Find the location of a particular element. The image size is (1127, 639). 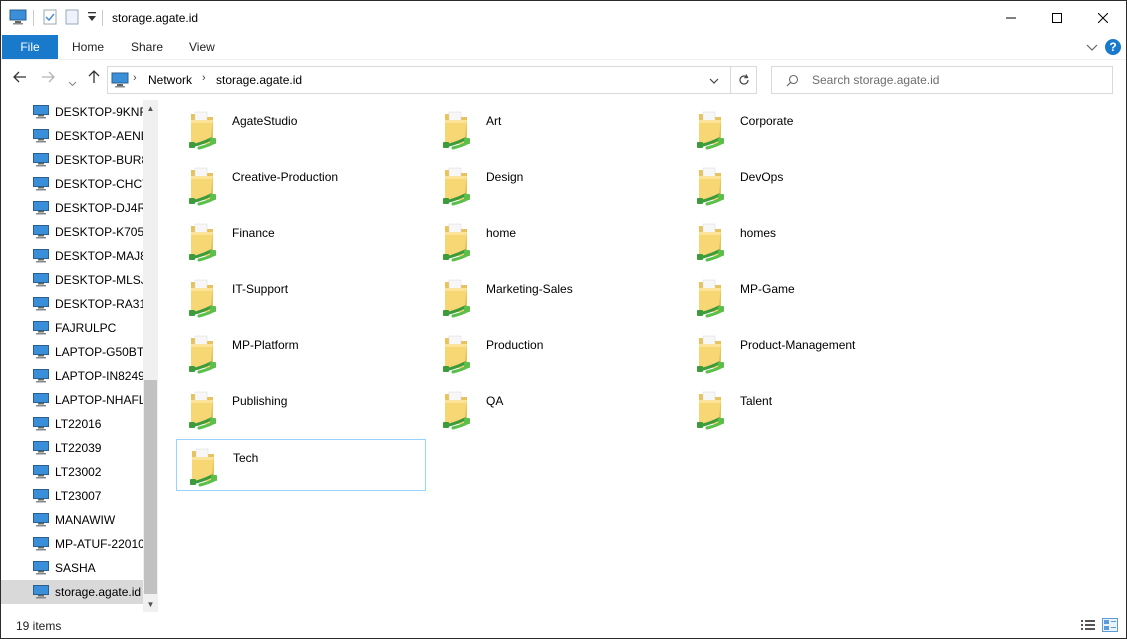

folder-item: Tech is located at coordinates (301, 465).